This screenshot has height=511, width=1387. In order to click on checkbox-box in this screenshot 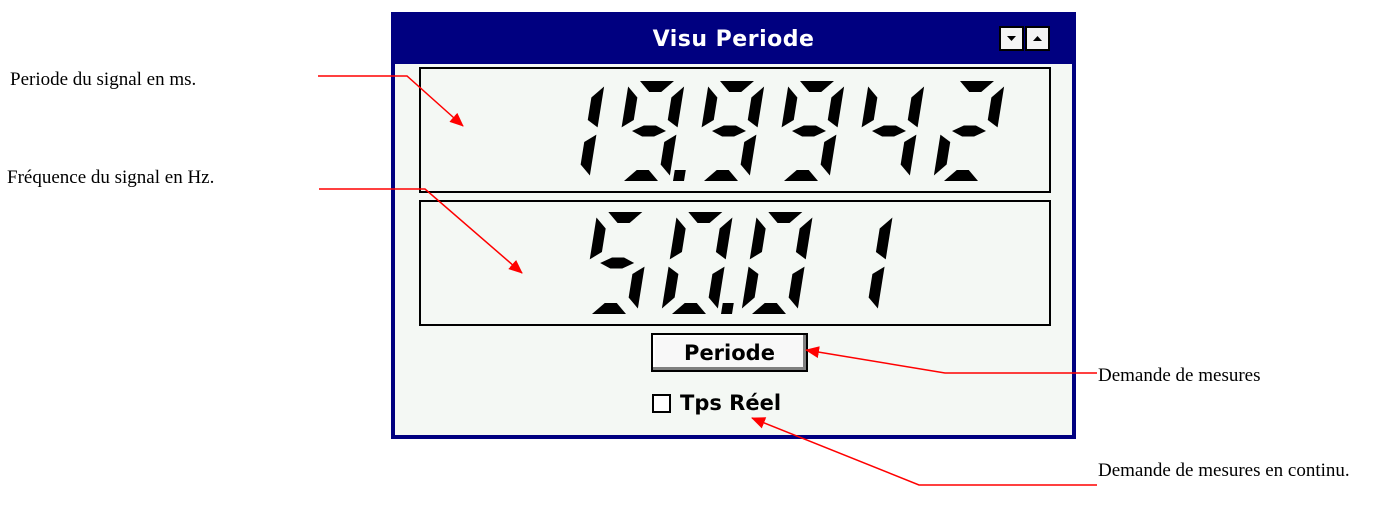, I will do `click(661, 403)`.